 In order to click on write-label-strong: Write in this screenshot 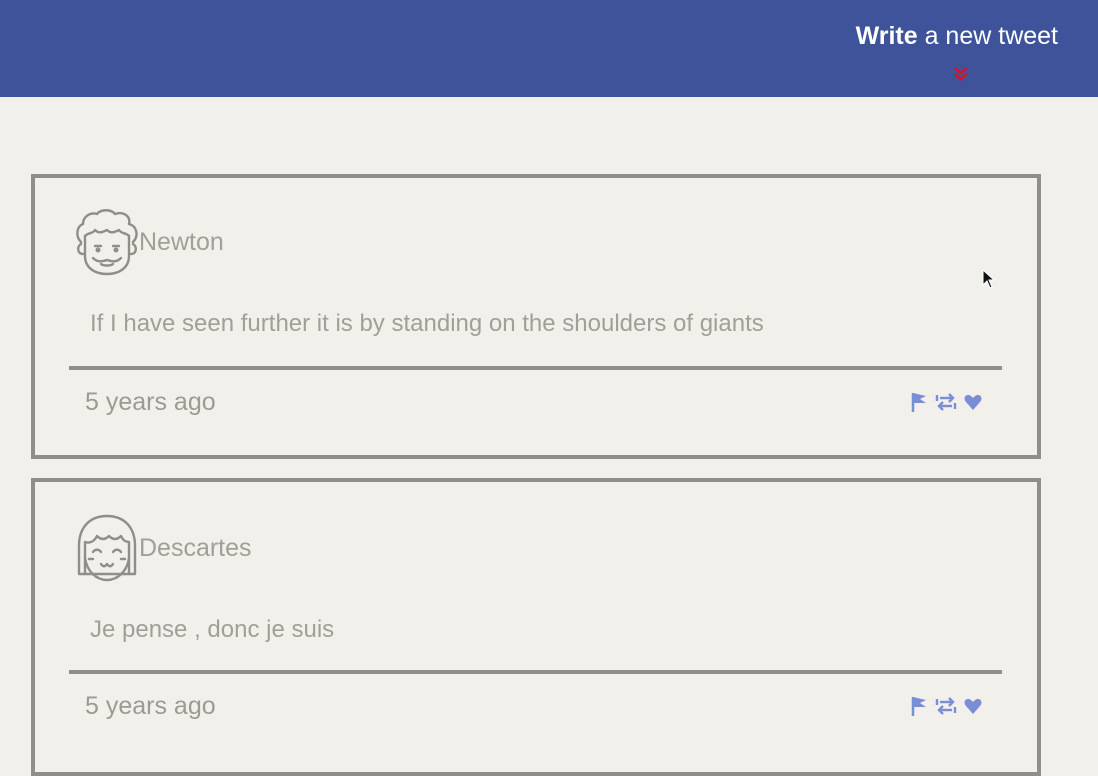, I will do `click(886, 36)`.